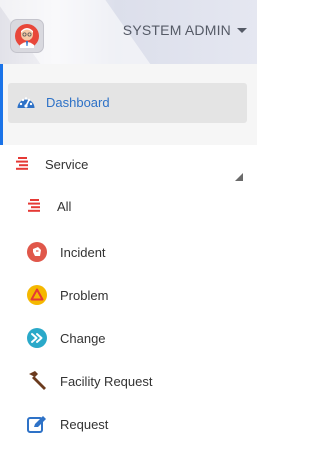 This screenshot has height=451, width=320. Describe the element at coordinates (26, 102) in the screenshot. I see `speedometer-icon` at that location.